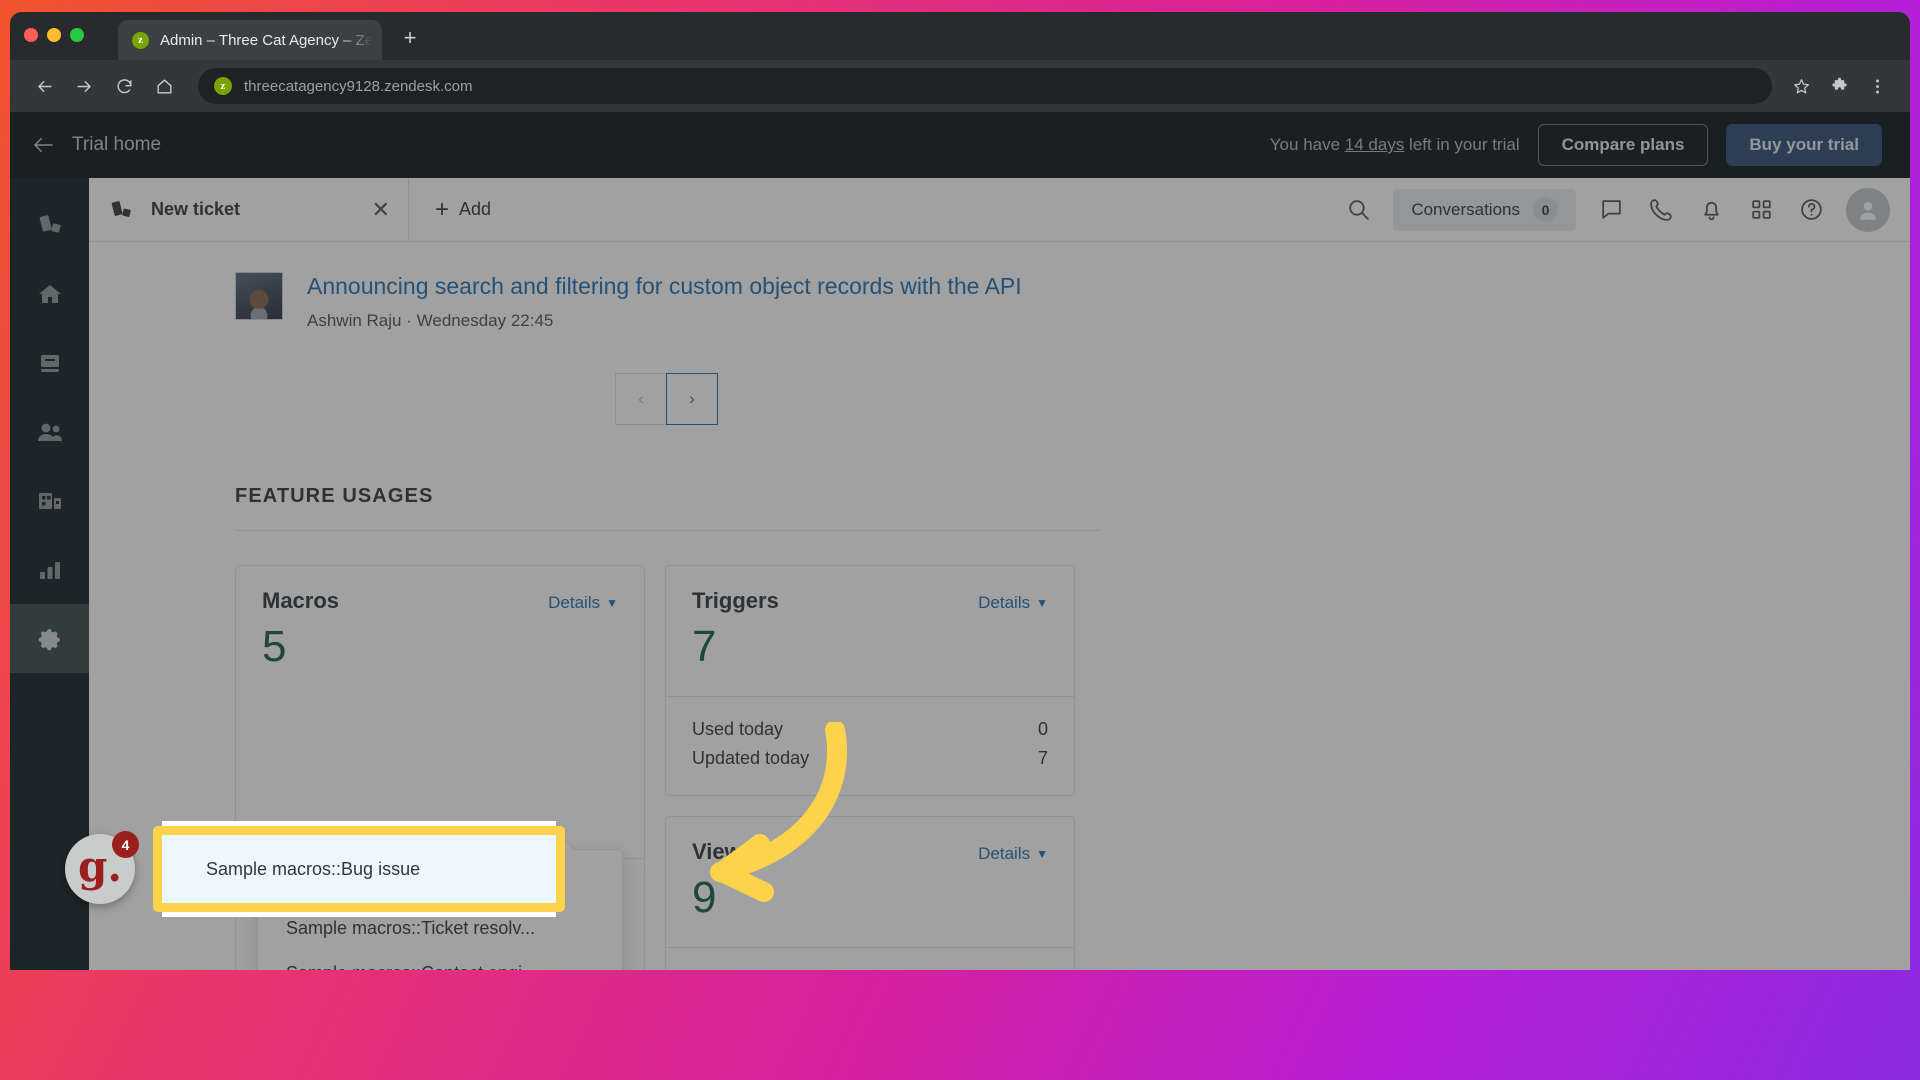 The height and width of the screenshot is (1080, 1920). Describe the element at coordinates (870, 745) in the screenshot. I see `card-stats: Used today 0 Updated today 7` at that location.